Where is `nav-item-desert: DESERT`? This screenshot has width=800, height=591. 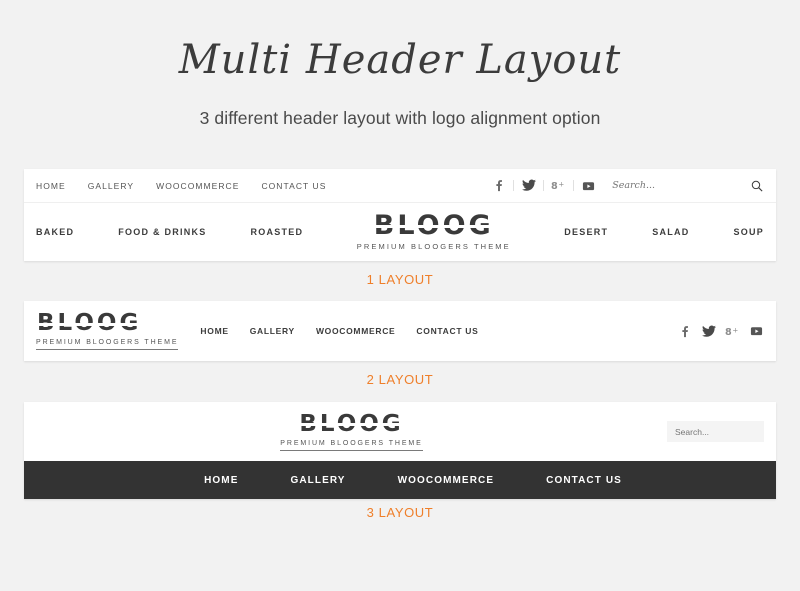 nav-item-desert: DESERT is located at coordinates (586, 232).